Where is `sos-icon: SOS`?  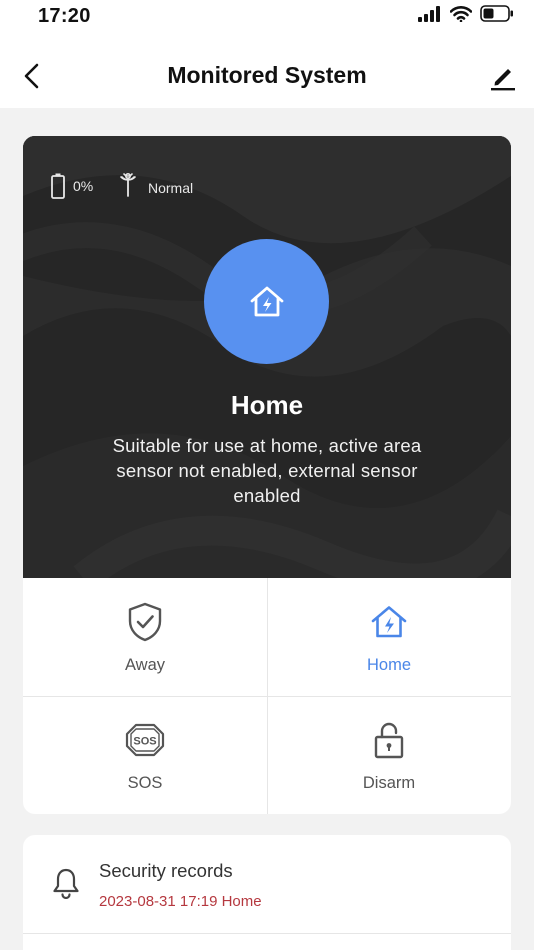
sos-icon: SOS is located at coordinates (145, 740).